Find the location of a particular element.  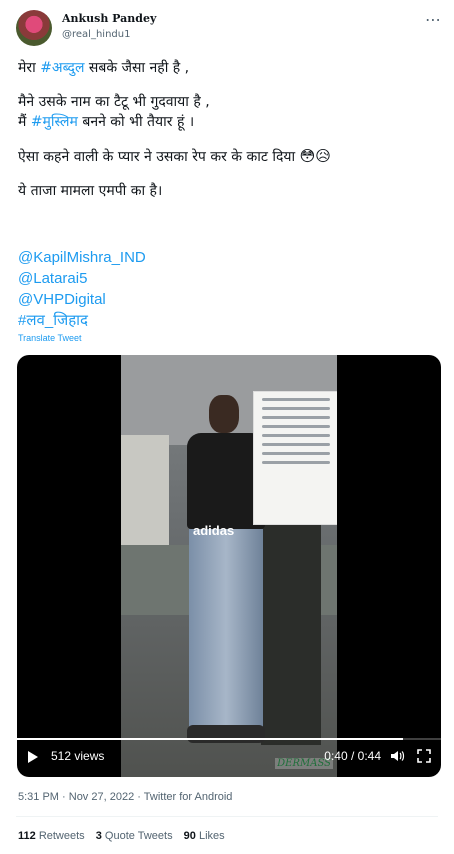

hashtag-link: #मुस्लिम is located at coordinates (54, 122).